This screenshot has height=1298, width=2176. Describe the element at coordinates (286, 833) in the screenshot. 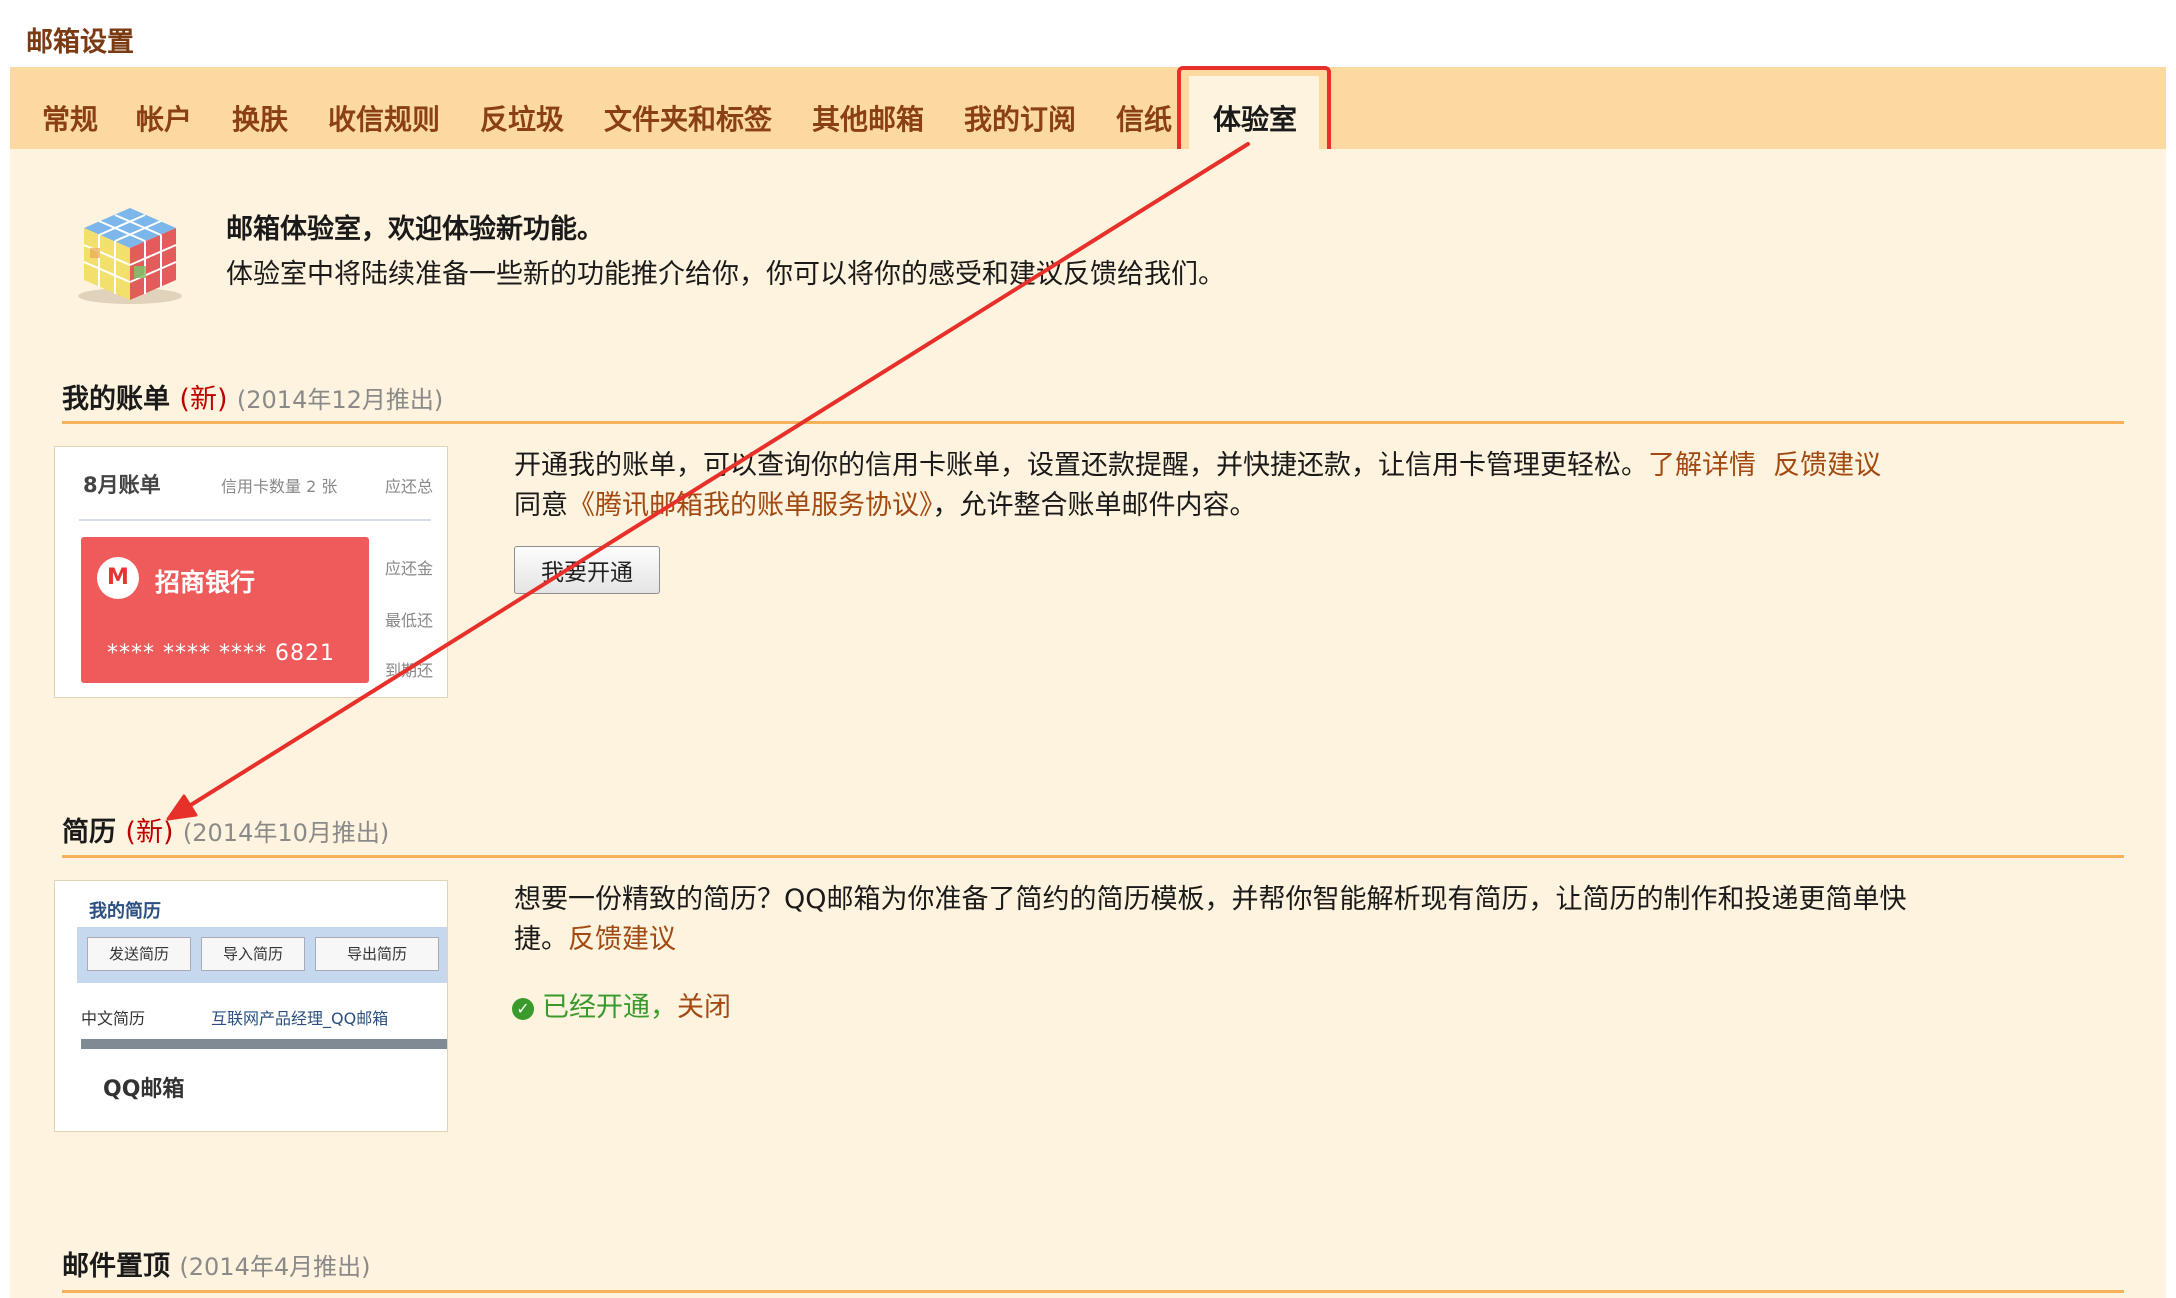

I see `release-date: (2014年10月推出)` at that location.